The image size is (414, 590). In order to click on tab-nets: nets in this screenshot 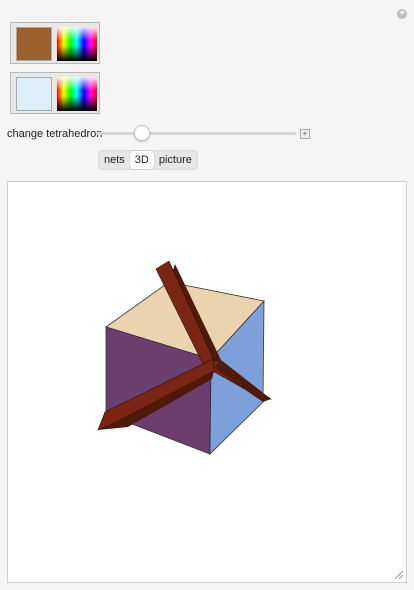, I will do `click(114, 160)`.